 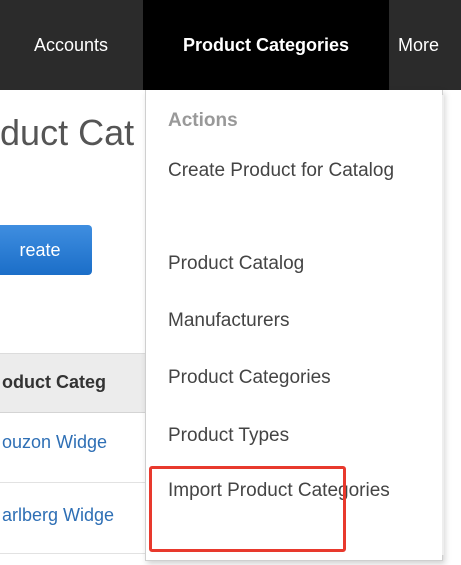 I want to click on menu-item-product-catalog: Product Catalog, so click(x=288, y=264).